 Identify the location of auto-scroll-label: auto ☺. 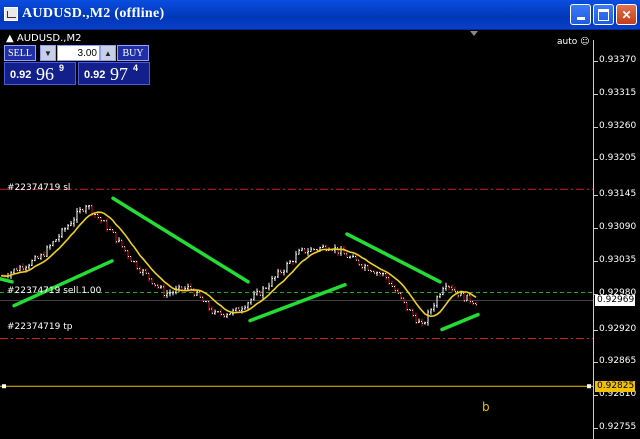
(573, 42).